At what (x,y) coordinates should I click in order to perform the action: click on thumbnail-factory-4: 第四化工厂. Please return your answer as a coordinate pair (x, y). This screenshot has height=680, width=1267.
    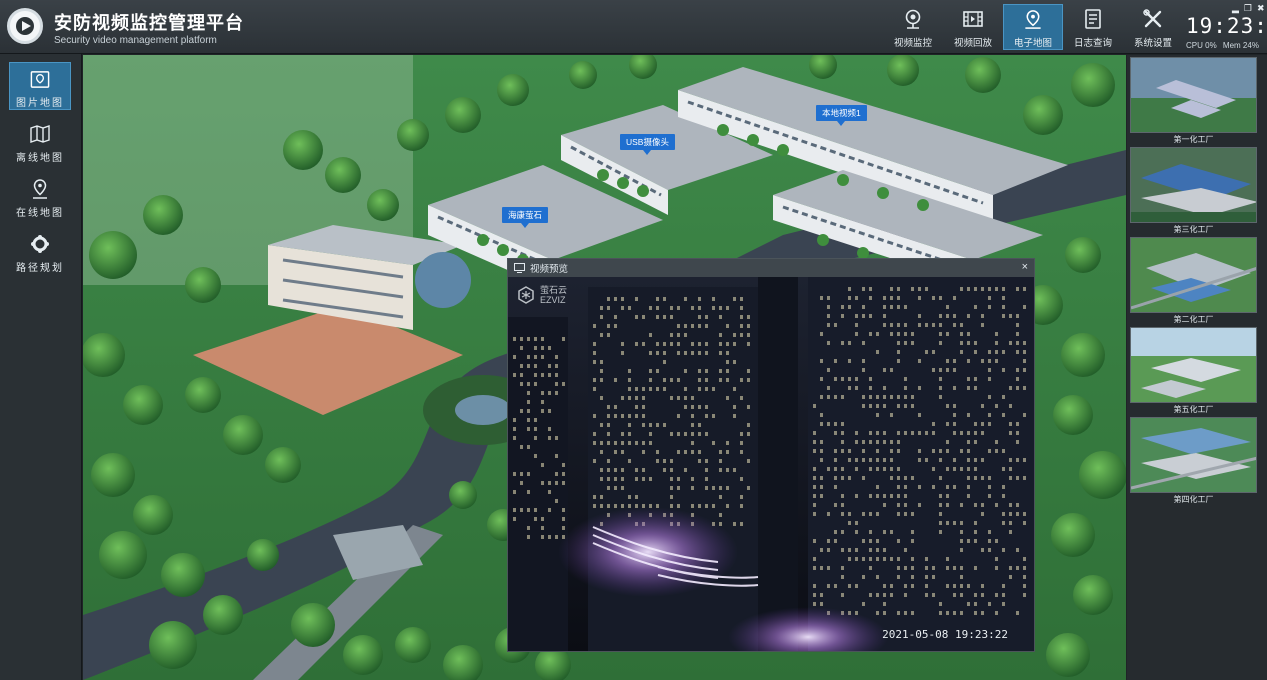
    Looking at the image, I should click on (1193, 461).